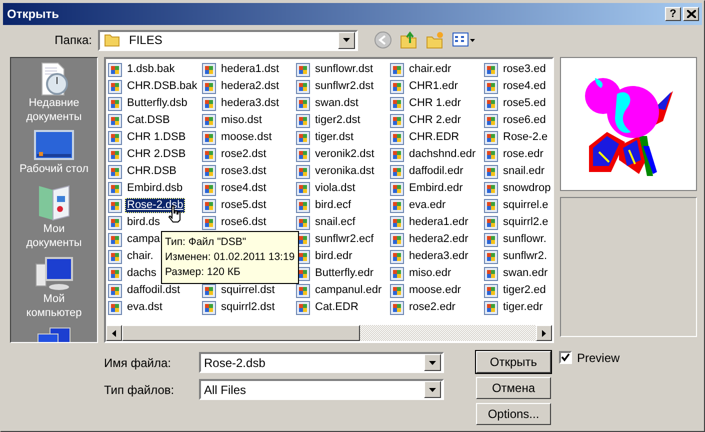  Describe the element at coordinates (516, 103) in the screenshot. I see `file-item: rose5.ed` at that location.